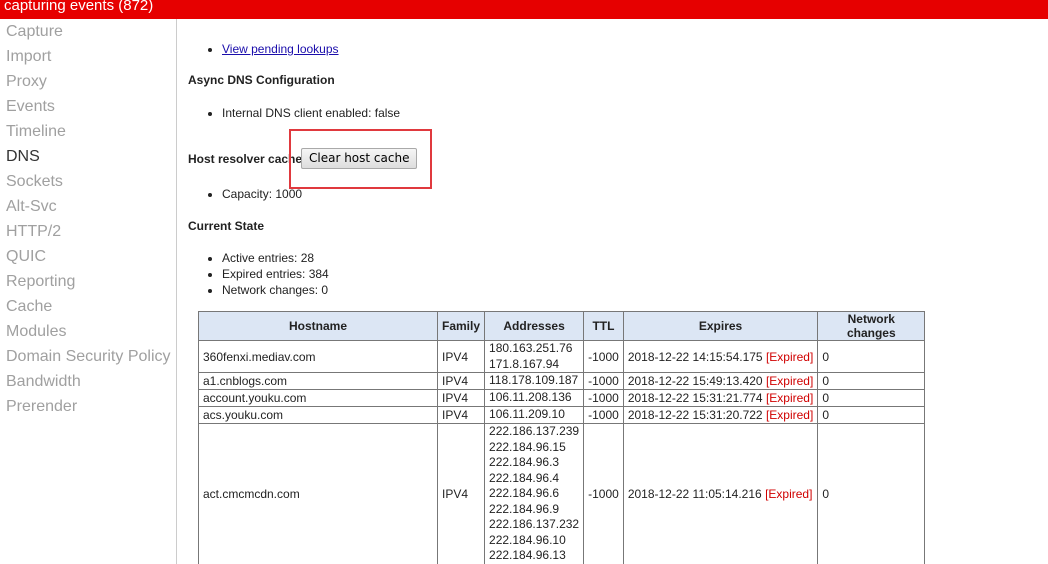 The image size is (1048, 564). What do you see at coordinates (318, 356) in the screenshot?
I see `hostname-cell: 360fenxi.mediav.com` at bounding box center [318, 356].